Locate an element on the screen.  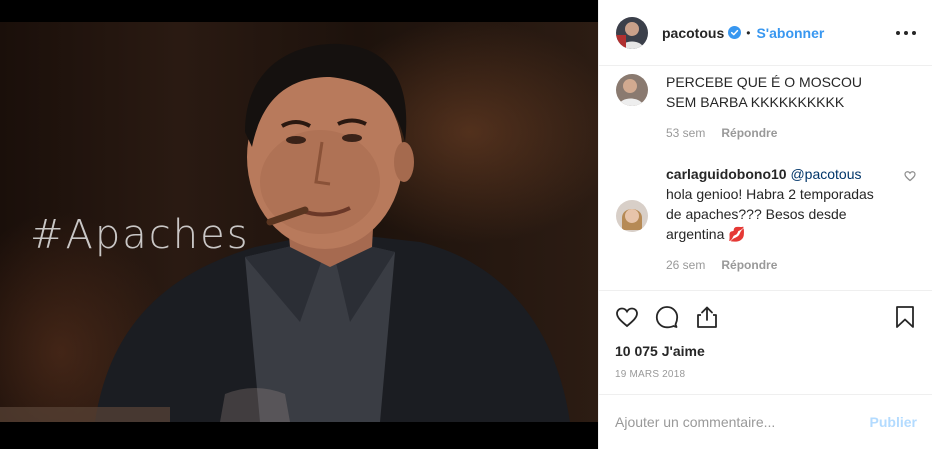
post-actions: 10 075 J'aime 19 MARS 2018 is located at coordinates (765, 335).